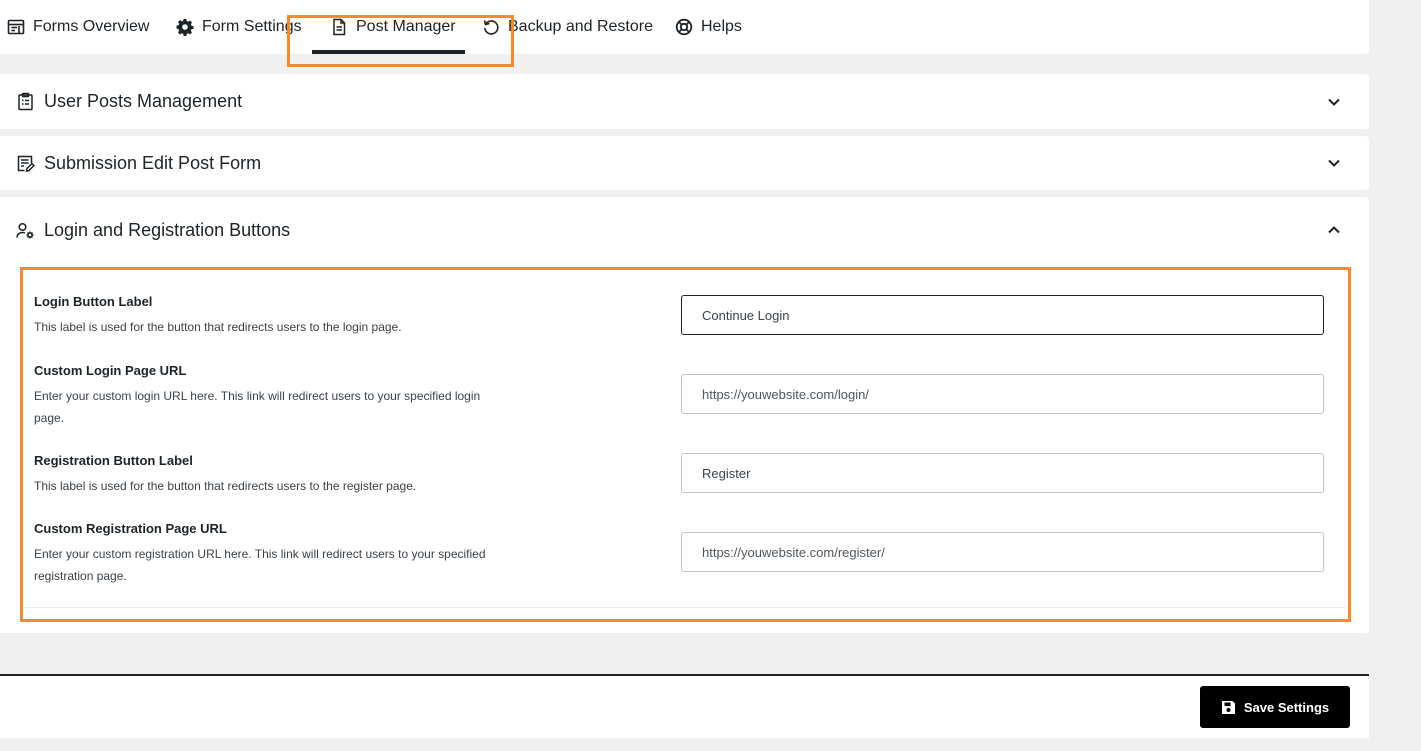 This screenshot has height=751, width=1421. I want to click on tab-label: Form Settings, so click(252, 26).